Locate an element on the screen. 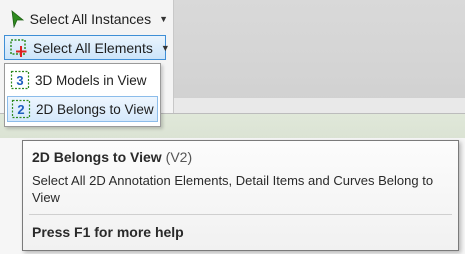 This screenshot has height=254, width=465. select-all-instances-button: Select All Instances ▼ is located at coordinates (86, 18).